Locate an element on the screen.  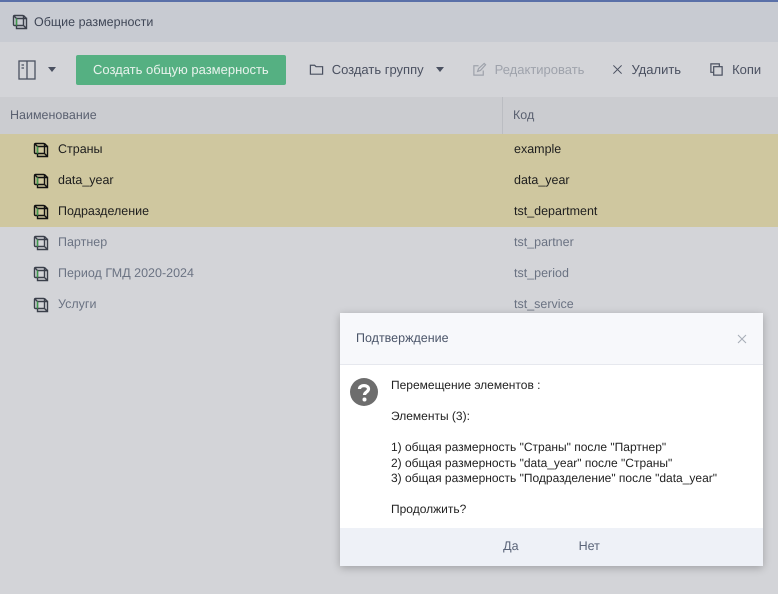
table-row: Подразделение tst_department is located at coordinates (389, 211).